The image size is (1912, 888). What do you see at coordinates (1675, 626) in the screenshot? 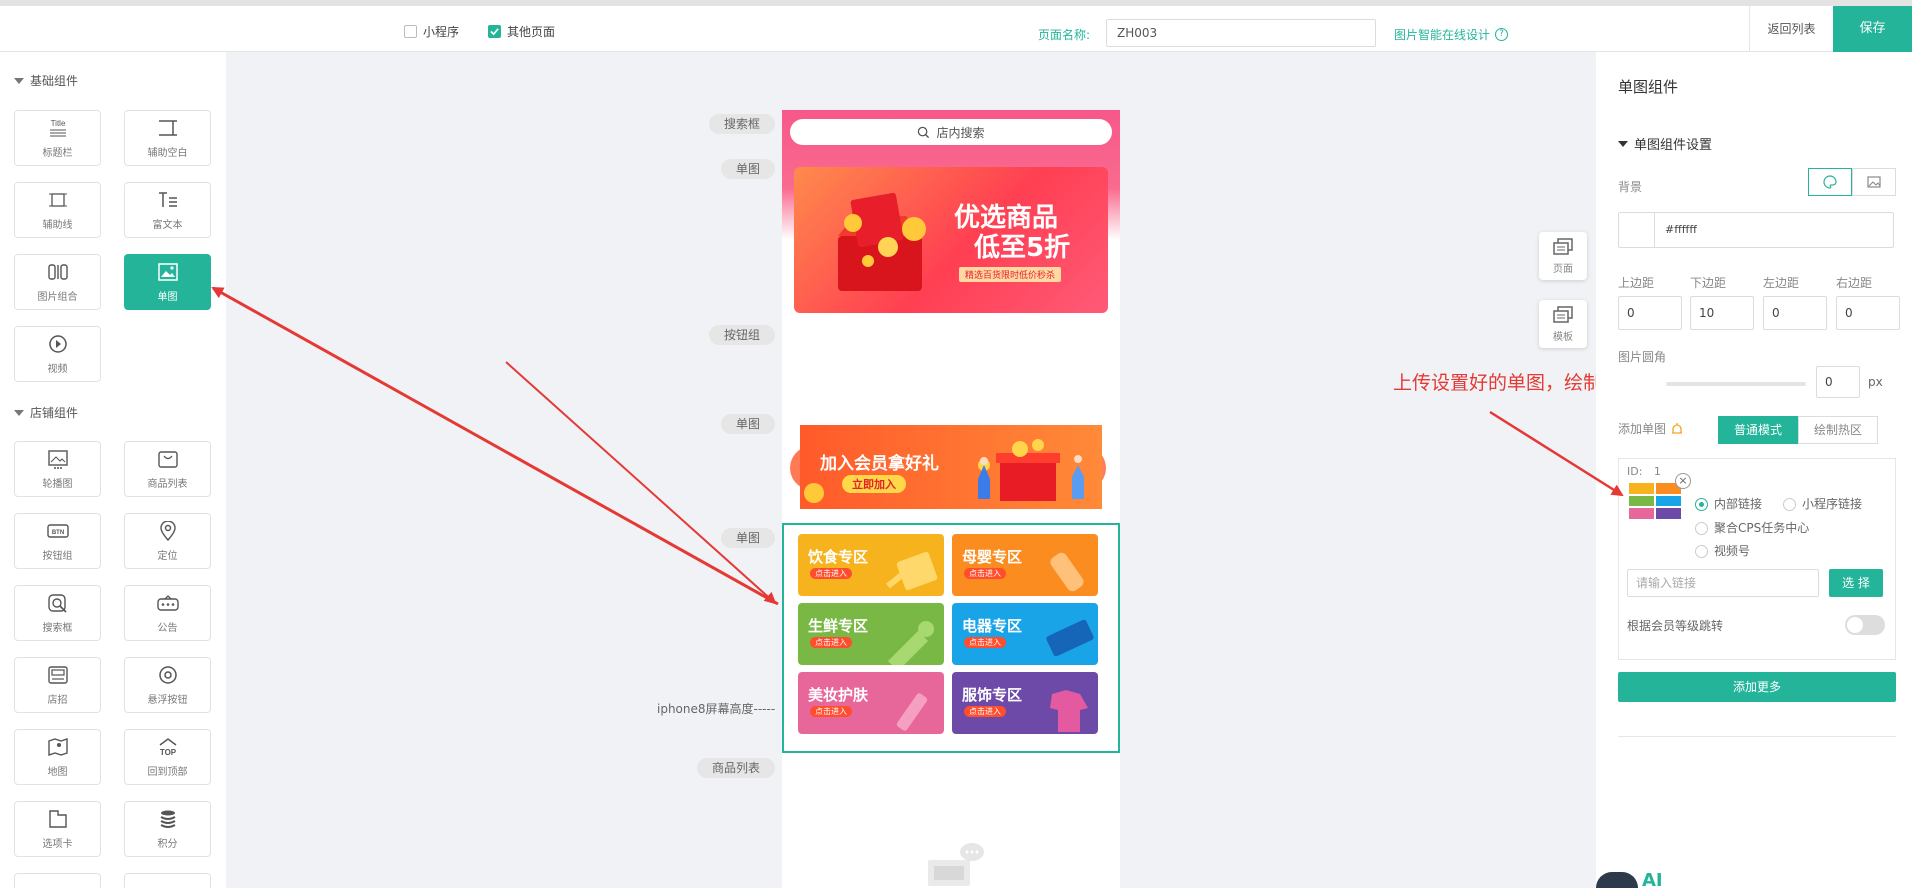
I see `member-jump-label: 根据会员等级跳转` at bounding box center [1675, 626].